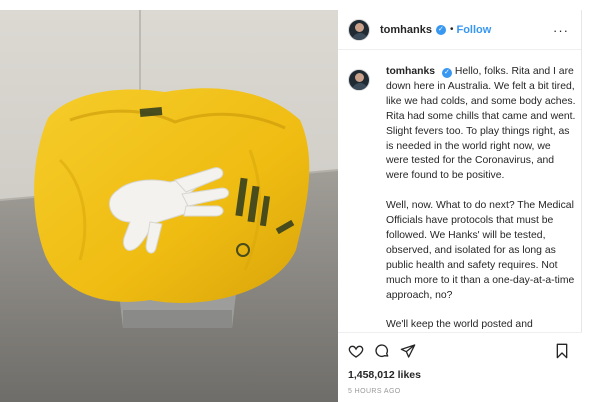 This screenshot has height=402, width=608. Describe the element at coordinates (374, 391) in the screenshot. I see `post-timestamp: 5 HOURS AGO` at that location.